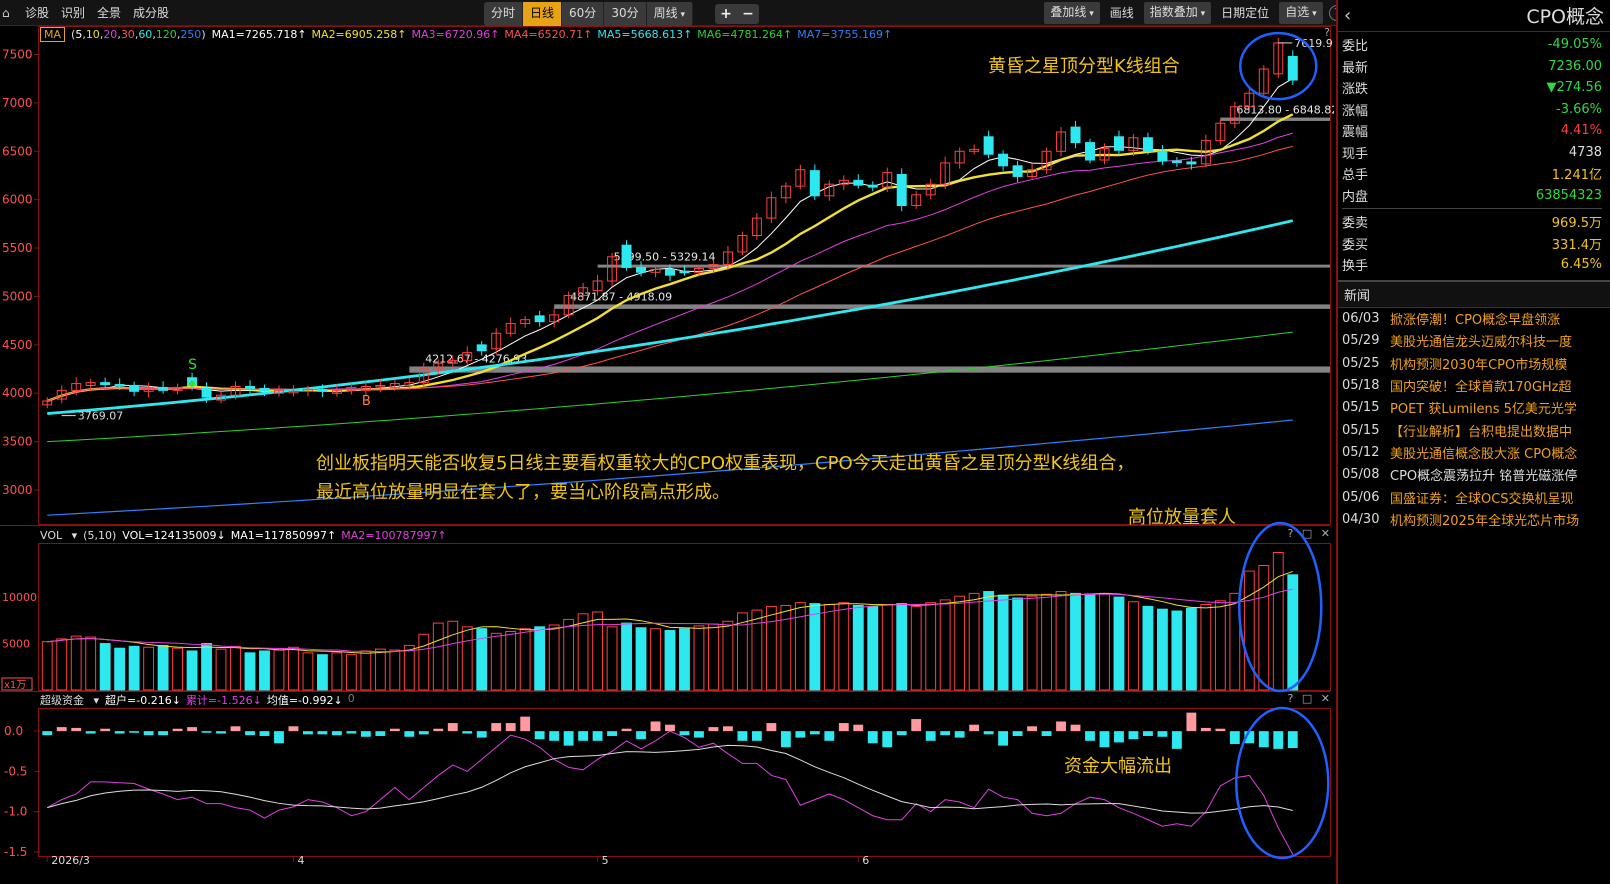 The image size is (1610, 884). Describe the element at coordinates (1355, 176) in the screenshot. I see `quote-key: 总手` at that location.